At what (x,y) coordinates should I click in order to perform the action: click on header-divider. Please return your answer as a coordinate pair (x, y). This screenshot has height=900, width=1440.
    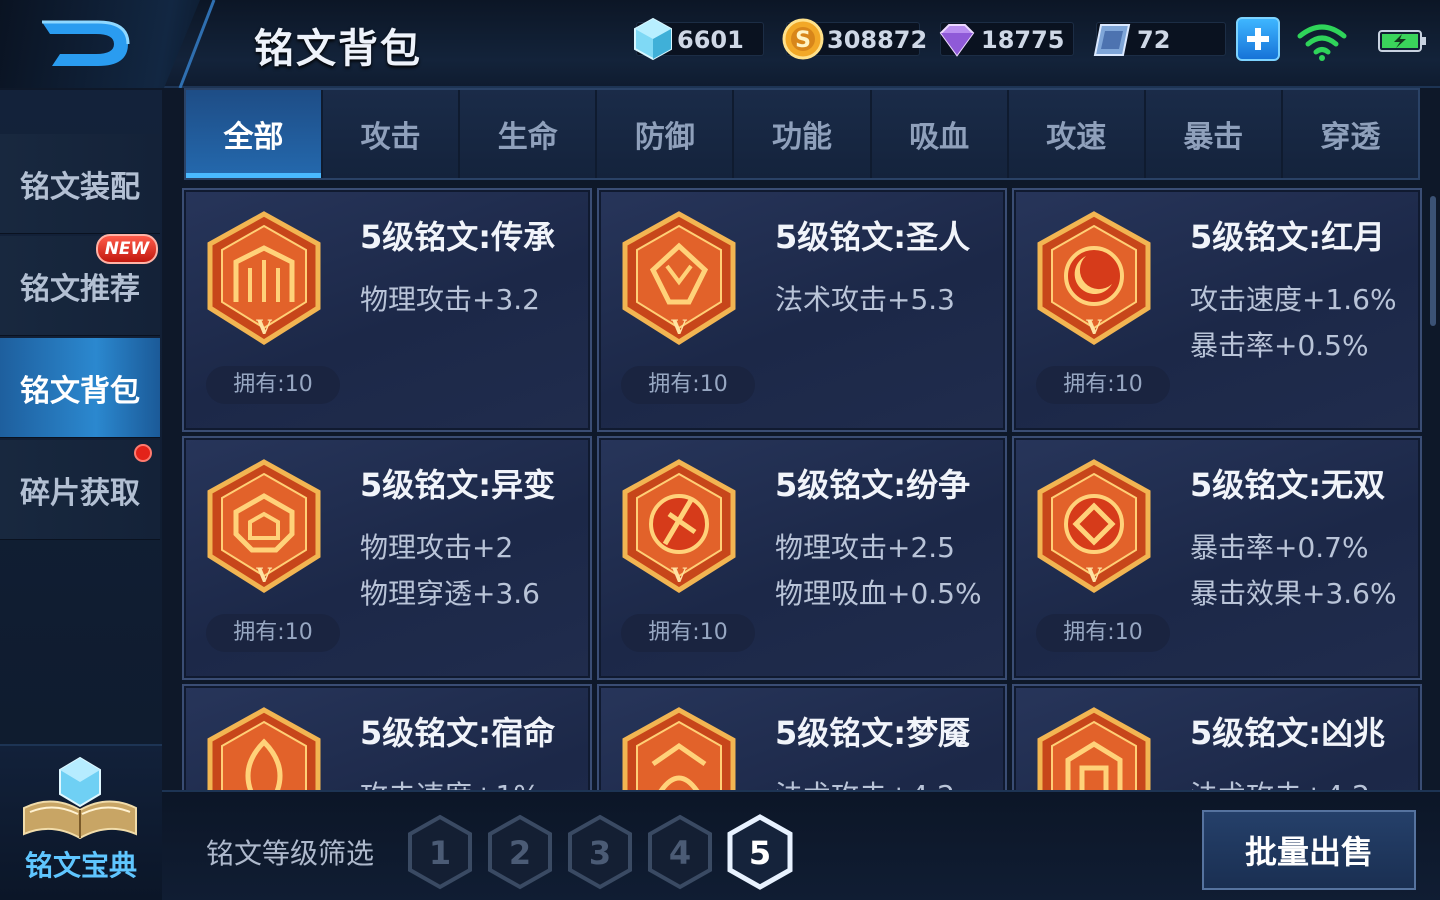
    Looking at the image, I should click on (197, 44).